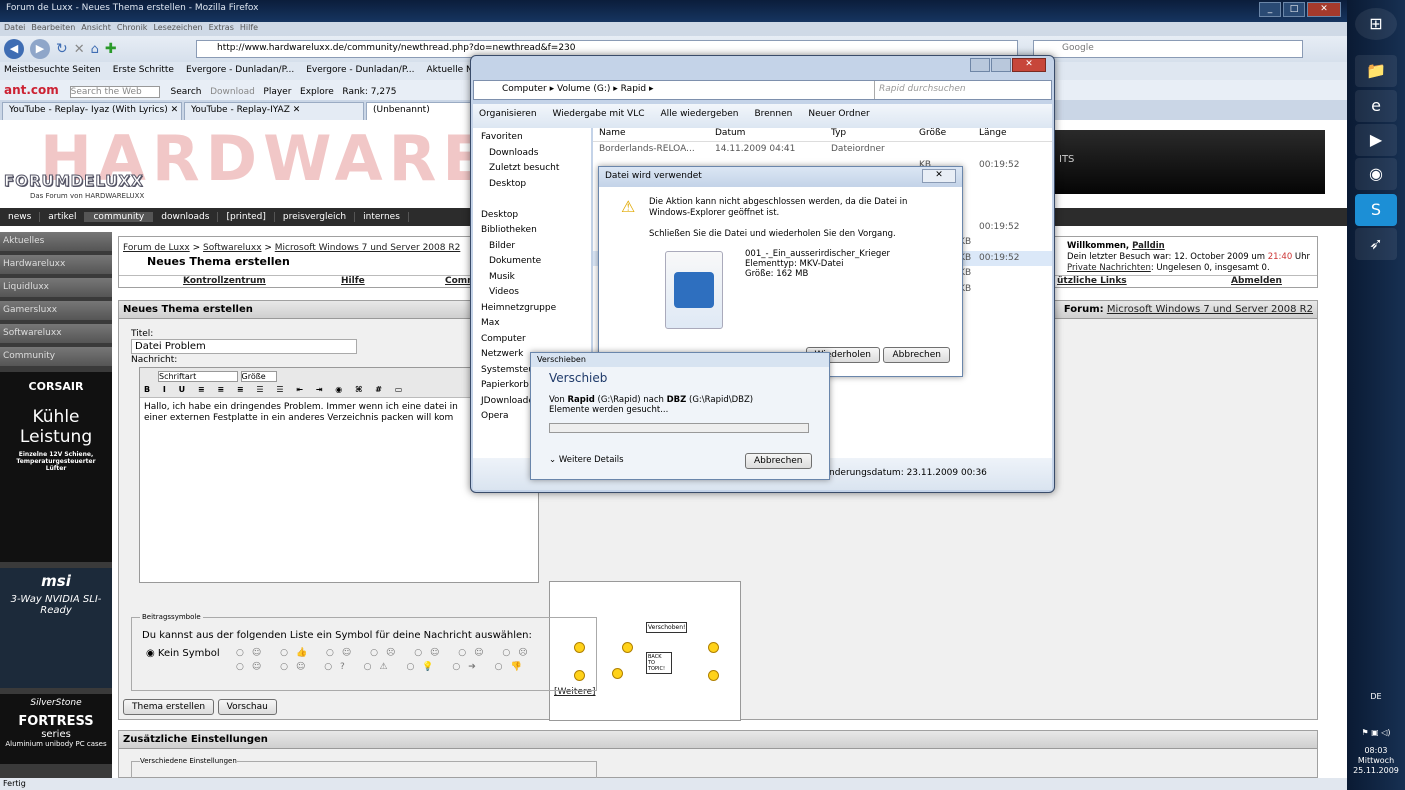  Describe the element at coordinates (532, 249) in the screenshot. I see `nav-pictures: Bilder` at that location.